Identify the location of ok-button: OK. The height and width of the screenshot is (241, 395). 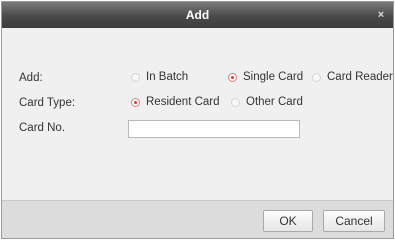
(288, 221).